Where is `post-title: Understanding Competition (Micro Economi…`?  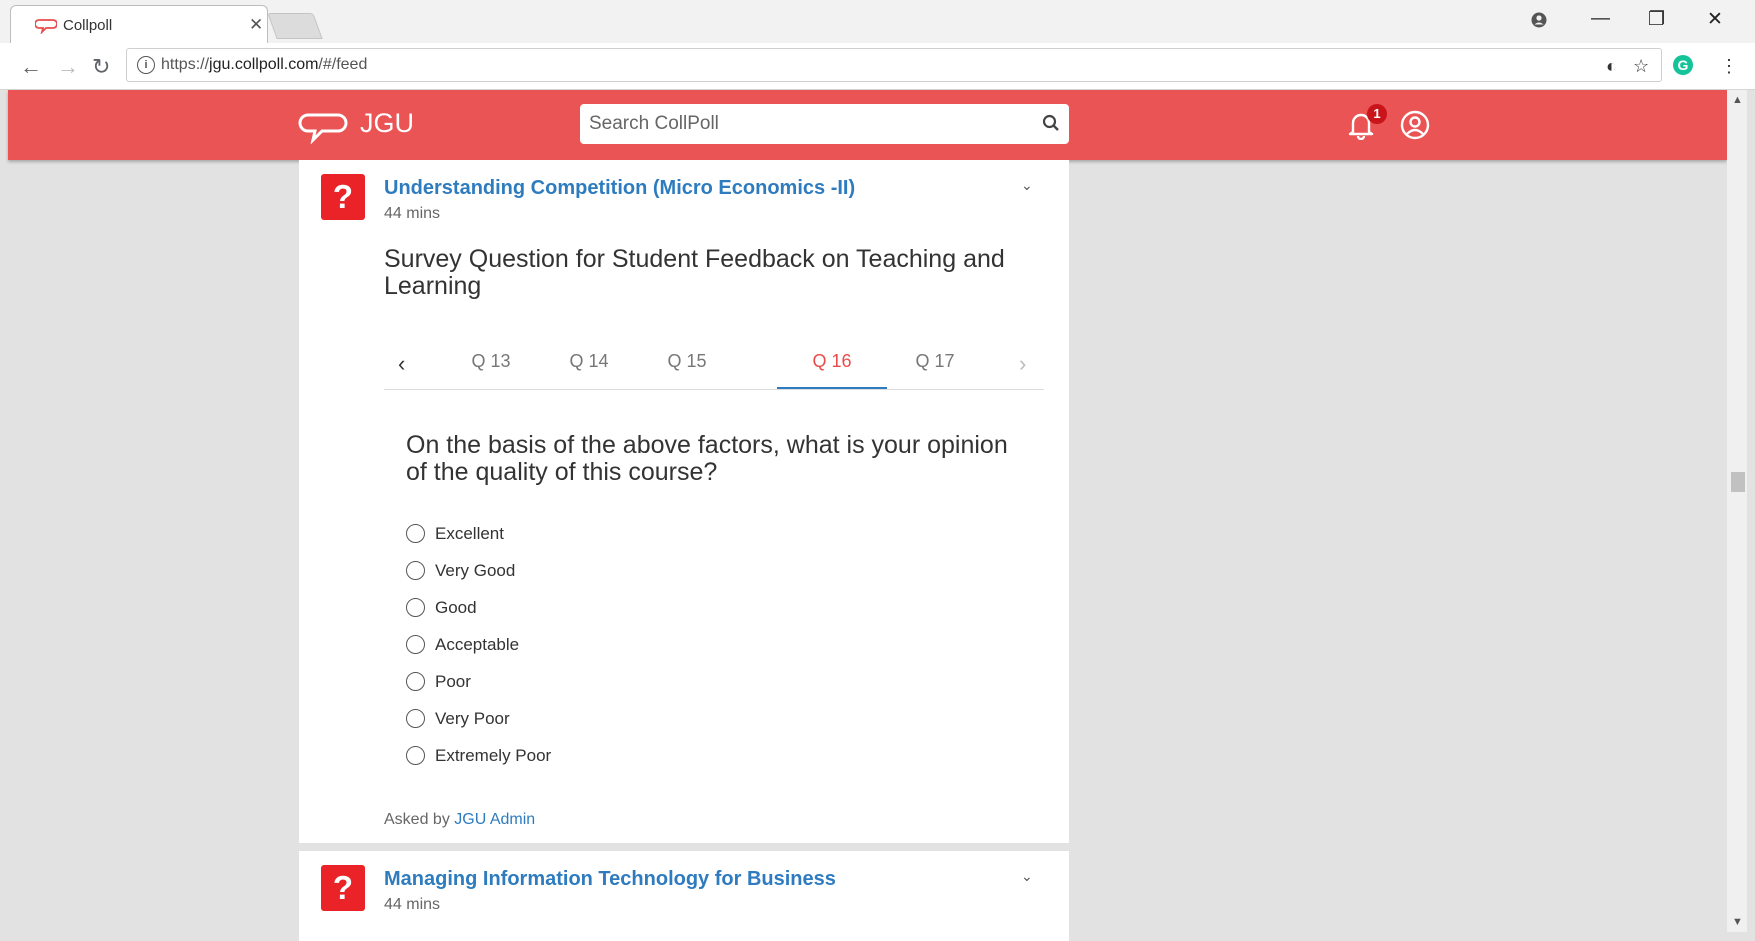 post-title: Understanding Competition (Micro Economi… is located at coordinates (619, 188).